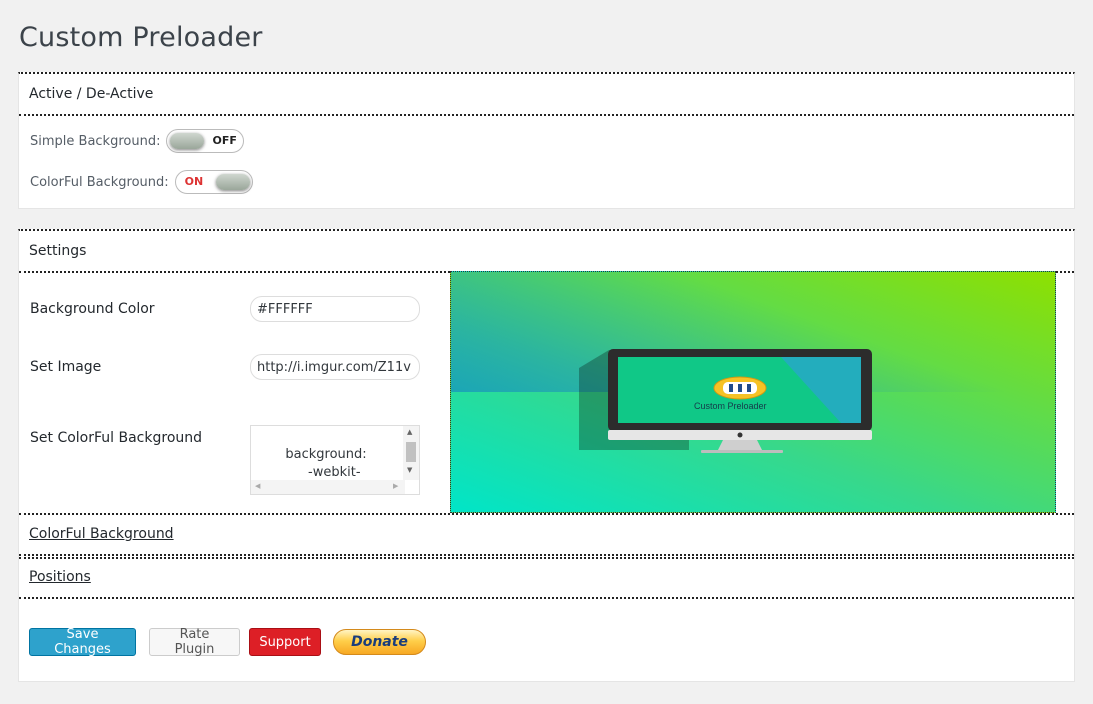 The image size is (1093, 704). Describe the element at coordinates (66, 367) in the screenshot. I see `set-image-label: Set Image` at that location.